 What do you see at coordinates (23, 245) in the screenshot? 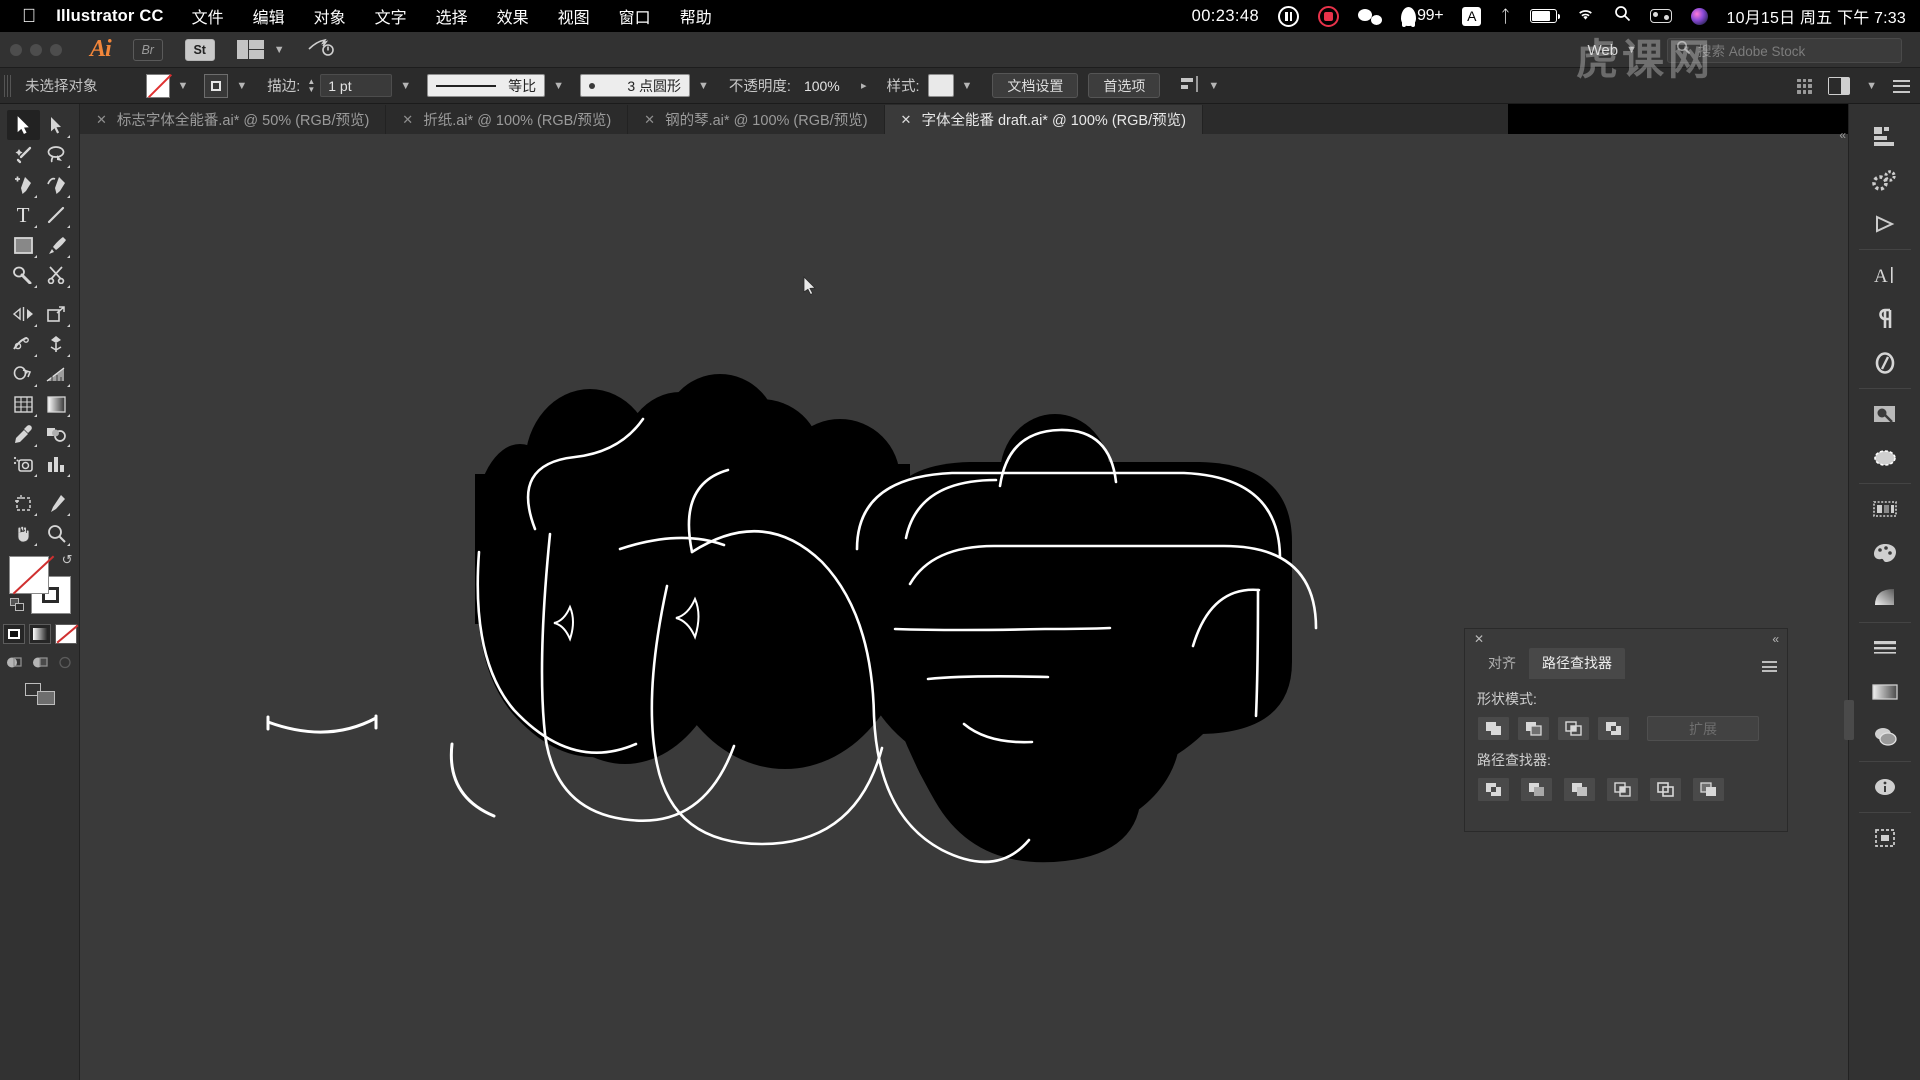
I see `rectangle-tool` at bounding box center [23, 245].